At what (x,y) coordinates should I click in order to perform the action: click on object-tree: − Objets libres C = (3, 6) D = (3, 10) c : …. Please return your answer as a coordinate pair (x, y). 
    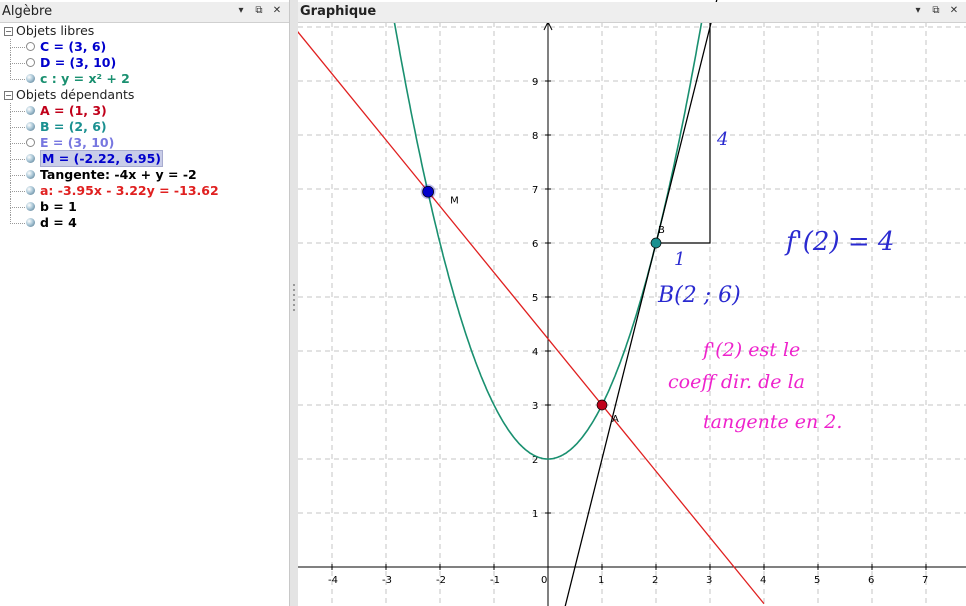
    Looking at the image, I should click on (144, 127).